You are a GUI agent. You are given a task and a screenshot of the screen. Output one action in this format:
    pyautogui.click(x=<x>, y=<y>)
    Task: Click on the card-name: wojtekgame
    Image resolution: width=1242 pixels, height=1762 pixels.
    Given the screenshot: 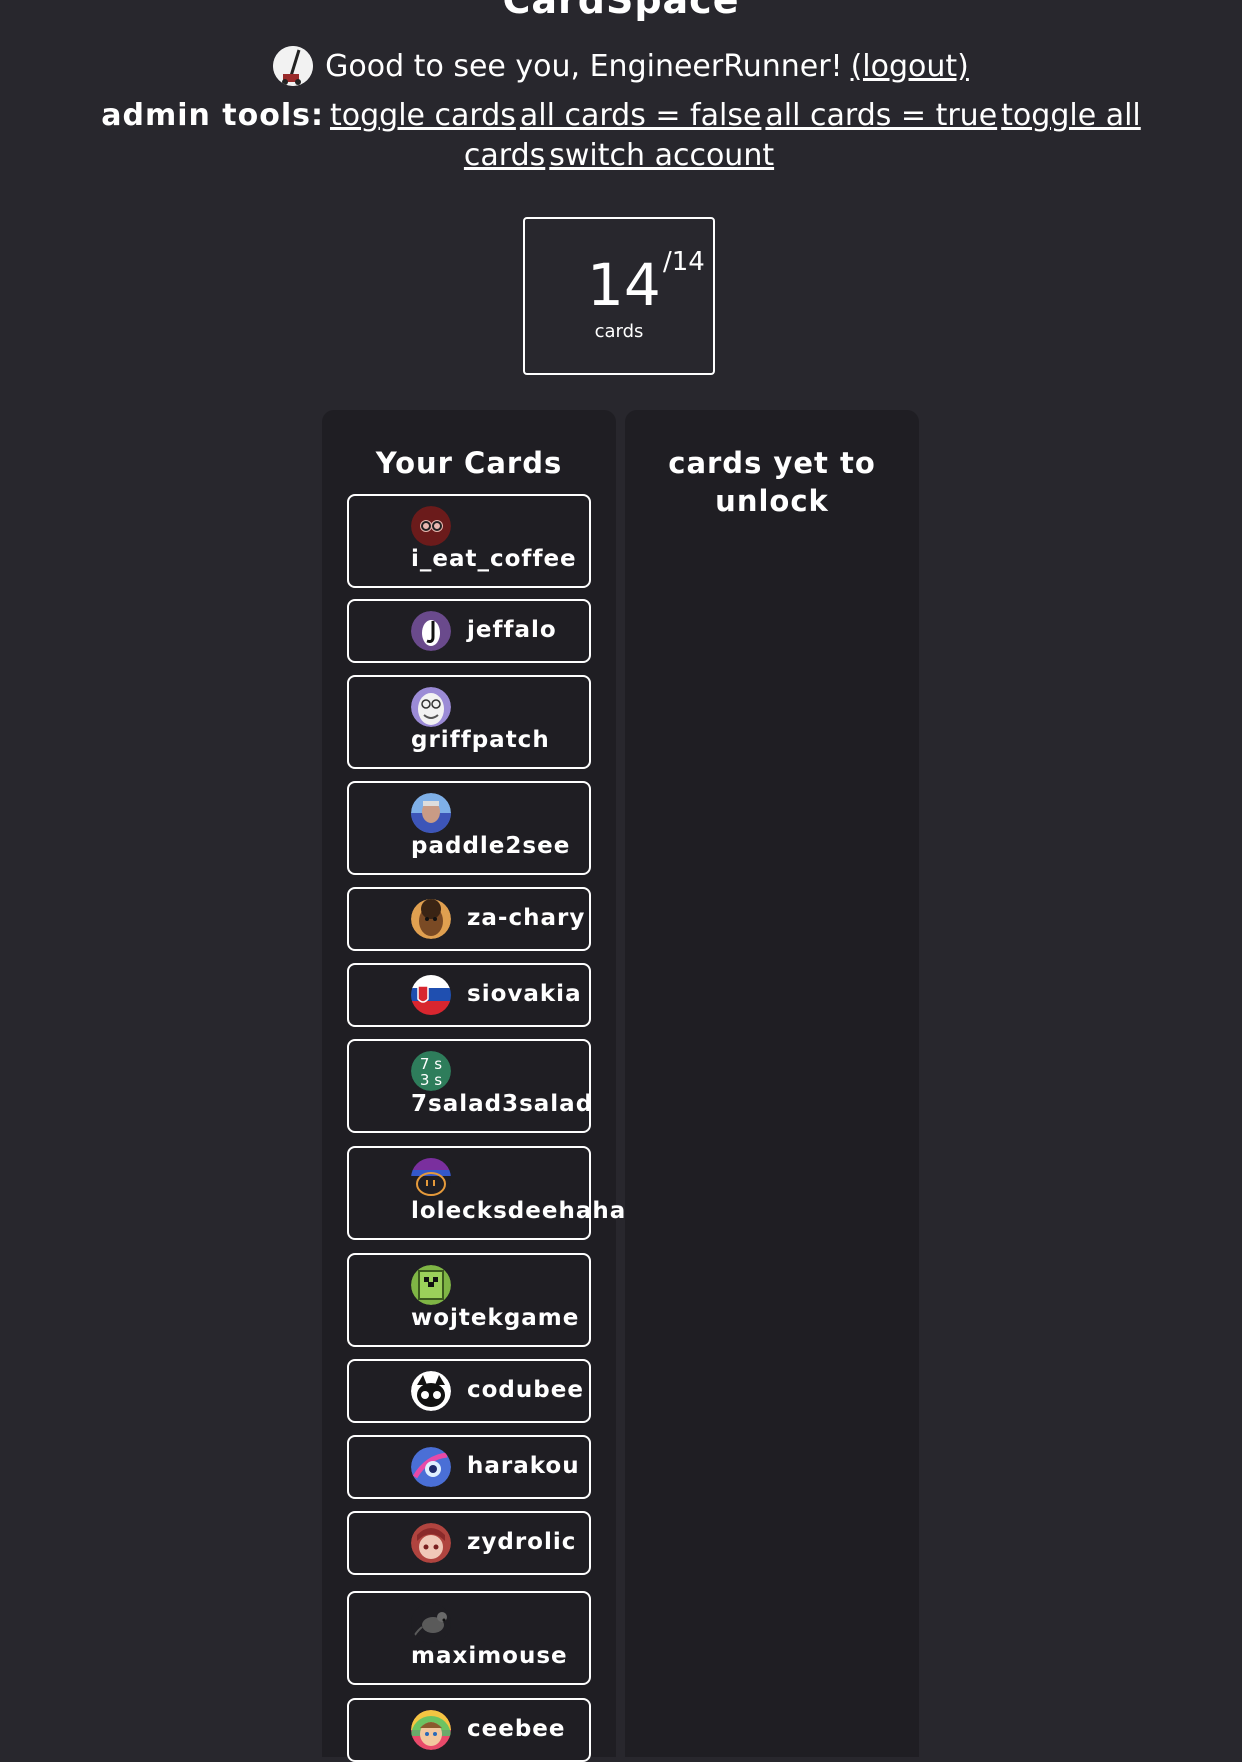 What is the action you would take?
    pyautogui.click(x=495, y=1318)
    